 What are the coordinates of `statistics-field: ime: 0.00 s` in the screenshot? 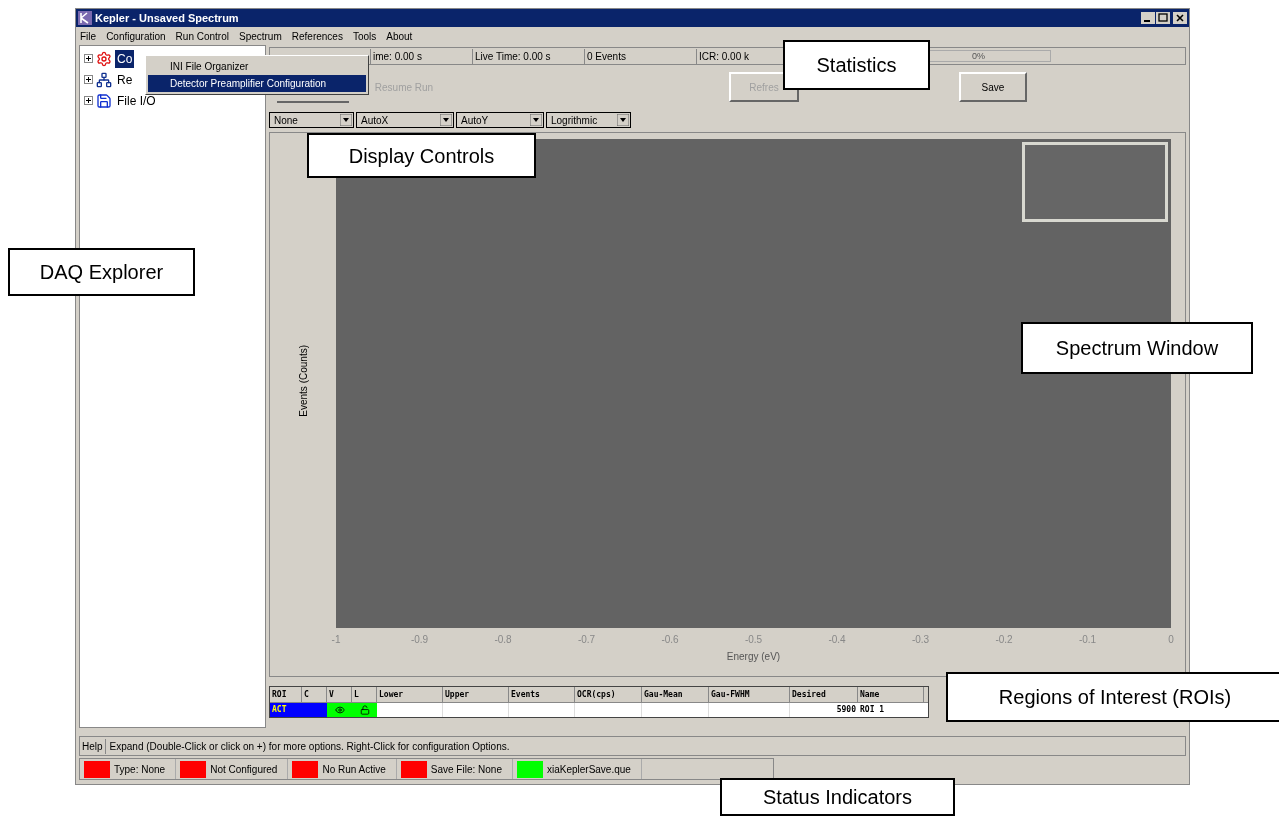 It's located at (421, 56).